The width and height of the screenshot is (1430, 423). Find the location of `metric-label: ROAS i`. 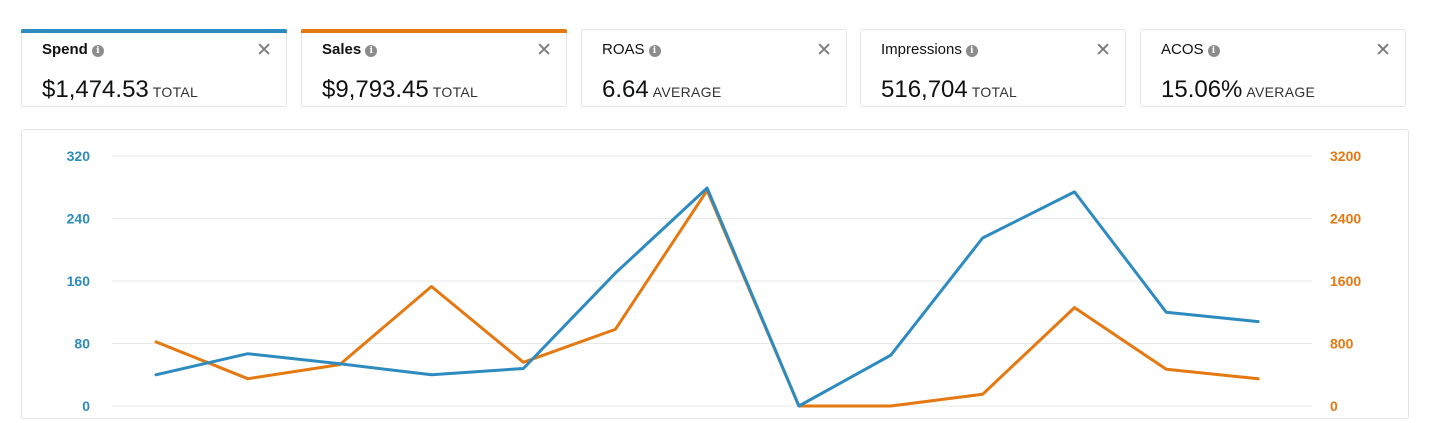

metric-label: ROAS i is located at coordinates (631, 49).